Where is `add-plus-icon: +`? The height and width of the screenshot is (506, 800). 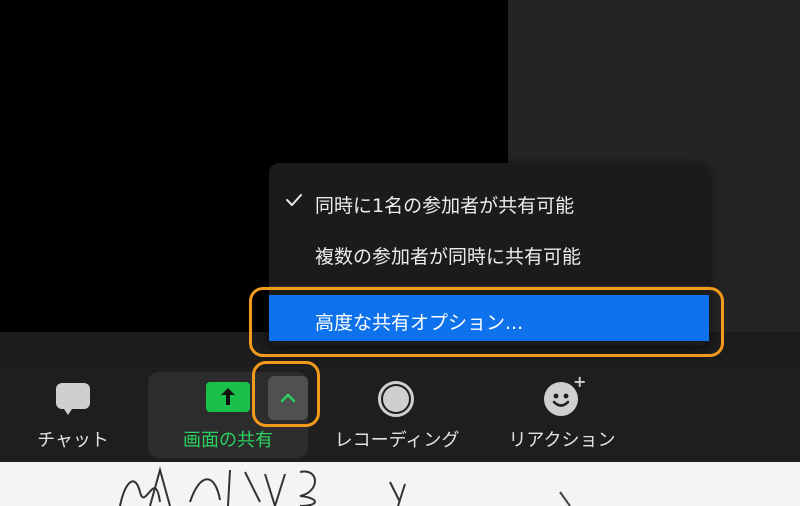
add-plus-icon: + is located at coordinates (580, 381).